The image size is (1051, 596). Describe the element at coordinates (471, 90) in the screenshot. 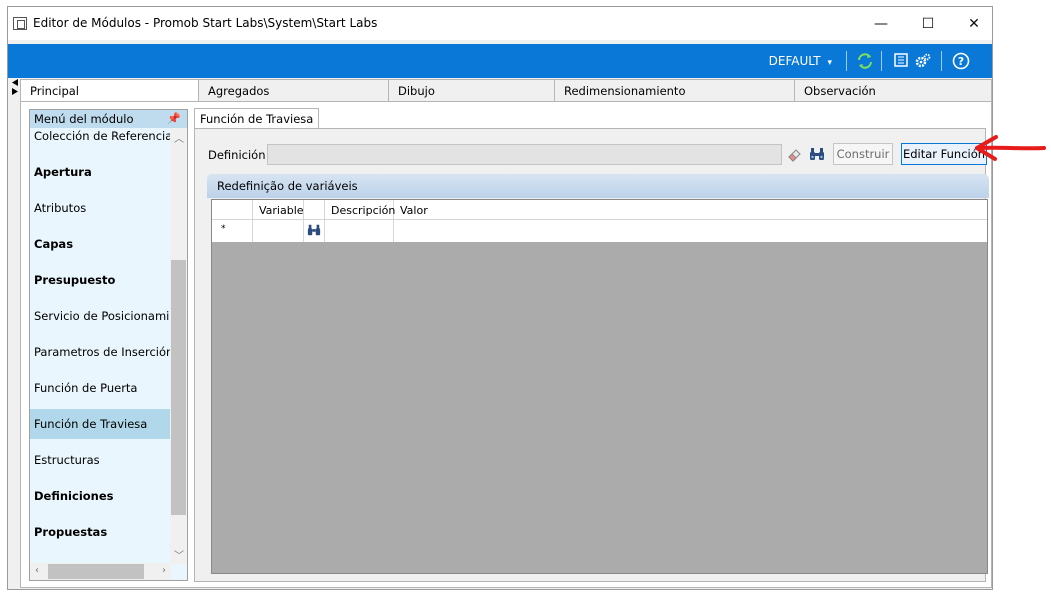

I see `tab-dibujo: Dibujo` at that location.